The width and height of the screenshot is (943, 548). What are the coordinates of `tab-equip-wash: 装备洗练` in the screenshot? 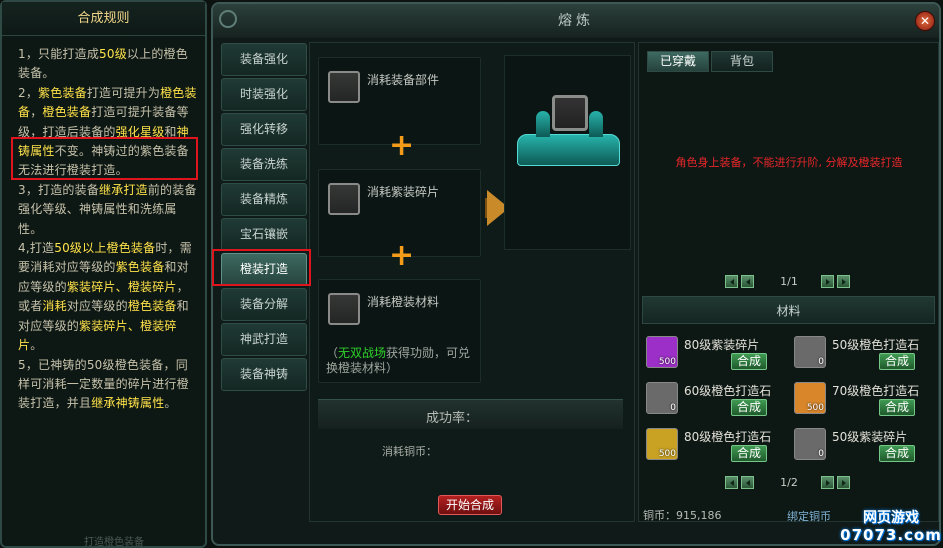 It's located at (264, 164).